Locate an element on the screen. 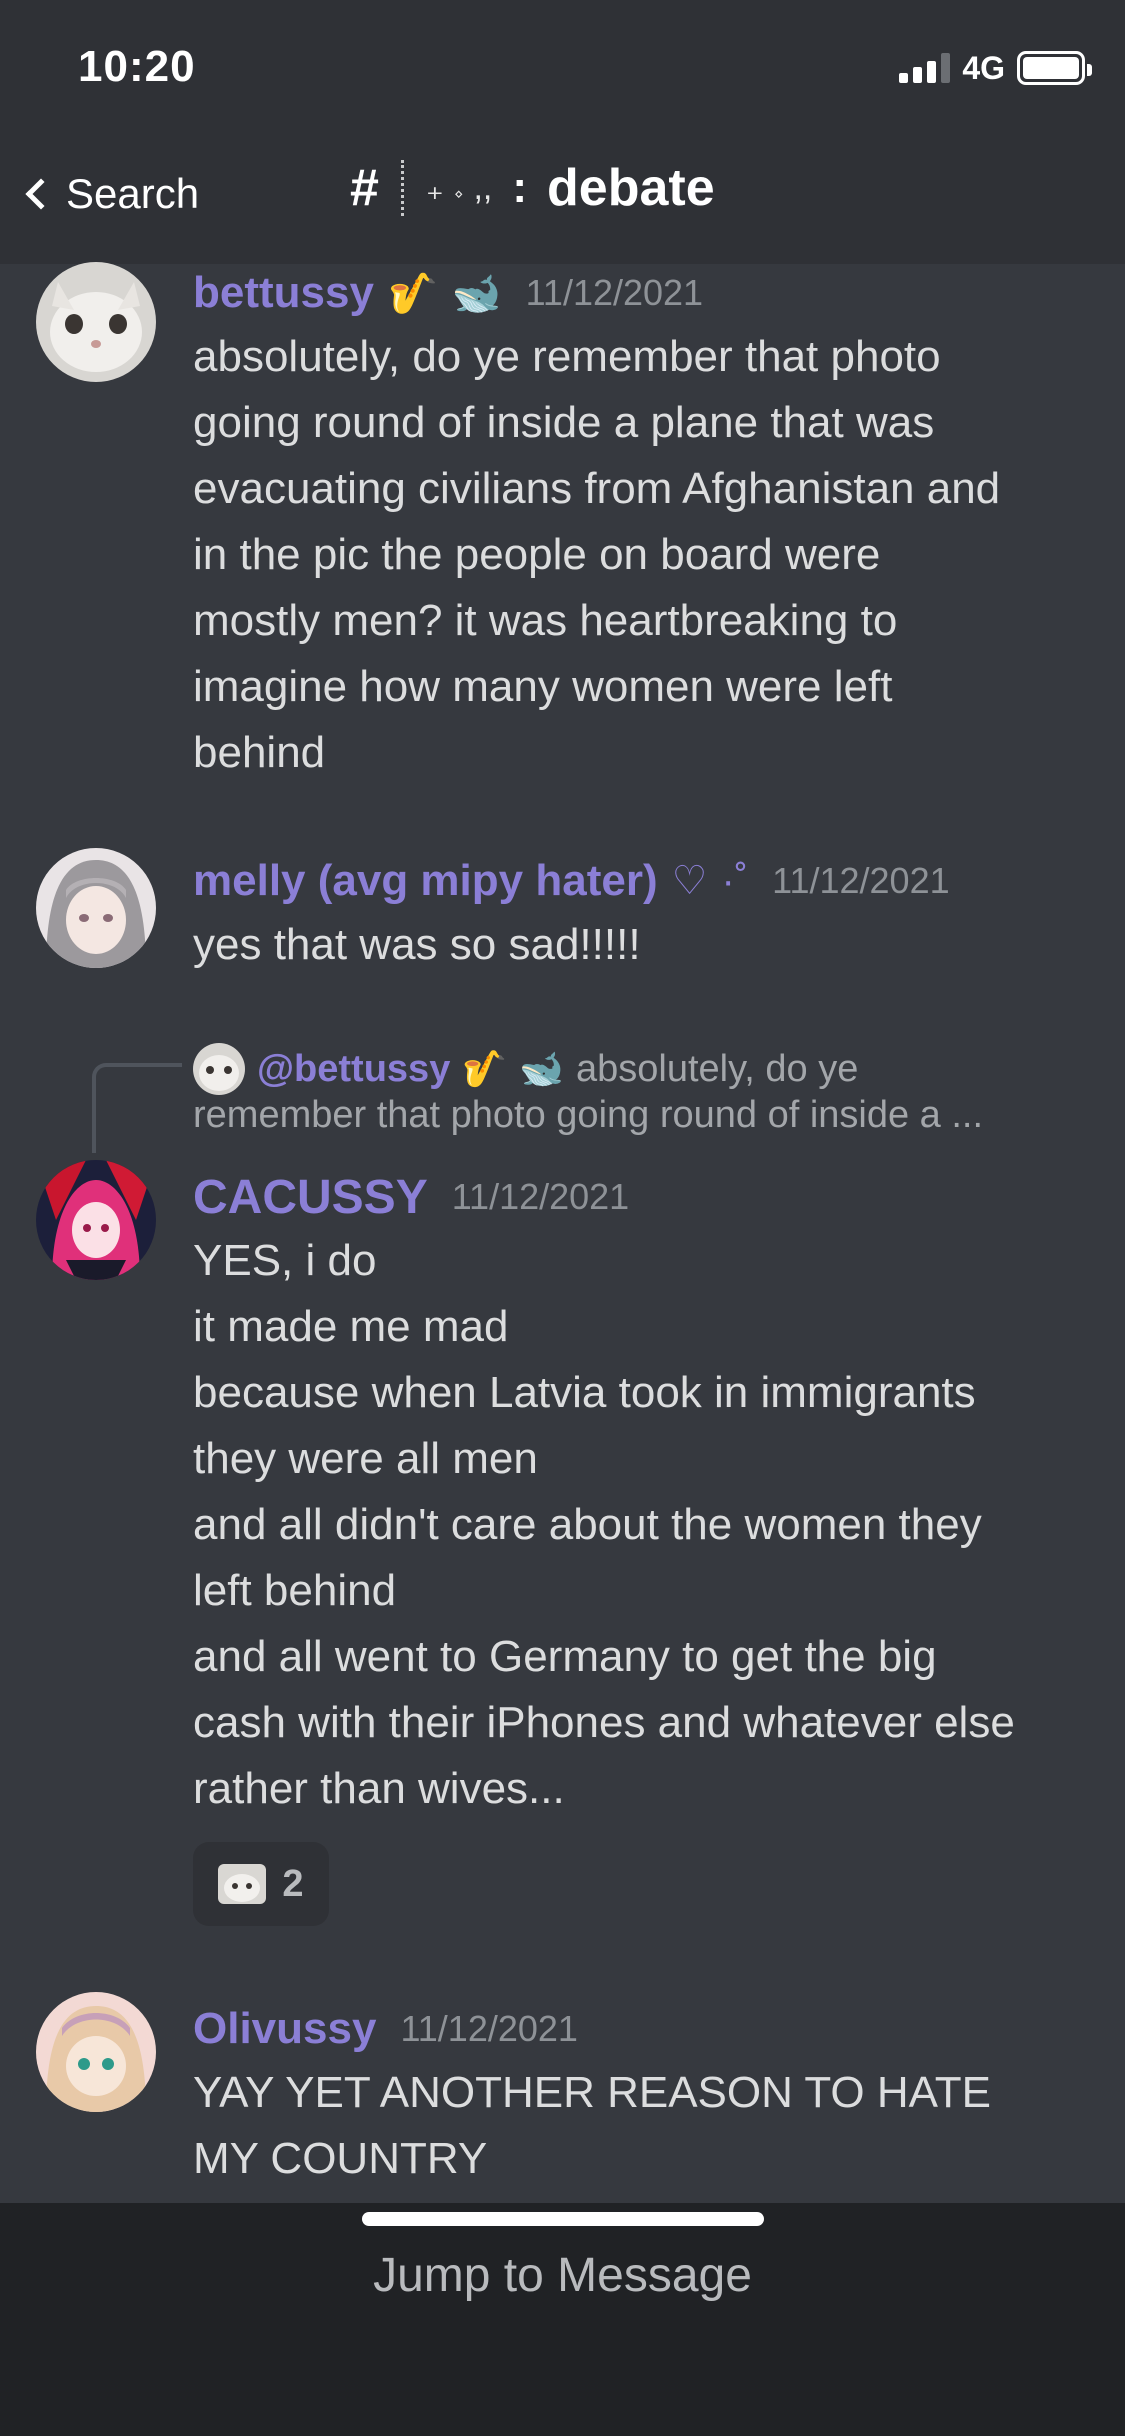  reply-avatar is located at coordinates (219, 1069).